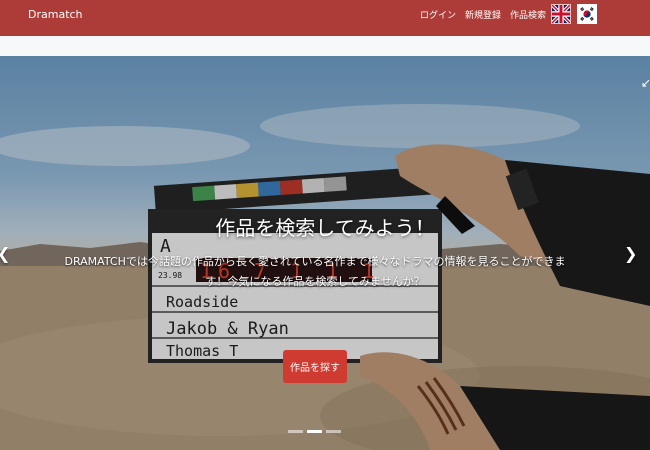  Describe the element at coordinates (528, 14) in the screenshot. I see `search-works-link: 作品検索` at that location.